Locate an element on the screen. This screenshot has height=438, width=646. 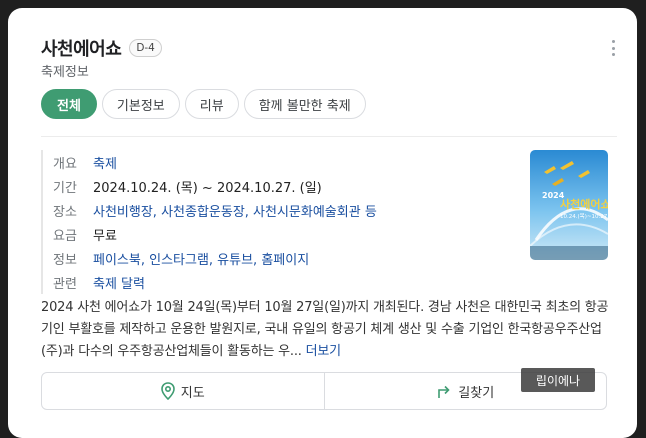
tab-reviews: 리뷰 is located at coordinates (211, 104).